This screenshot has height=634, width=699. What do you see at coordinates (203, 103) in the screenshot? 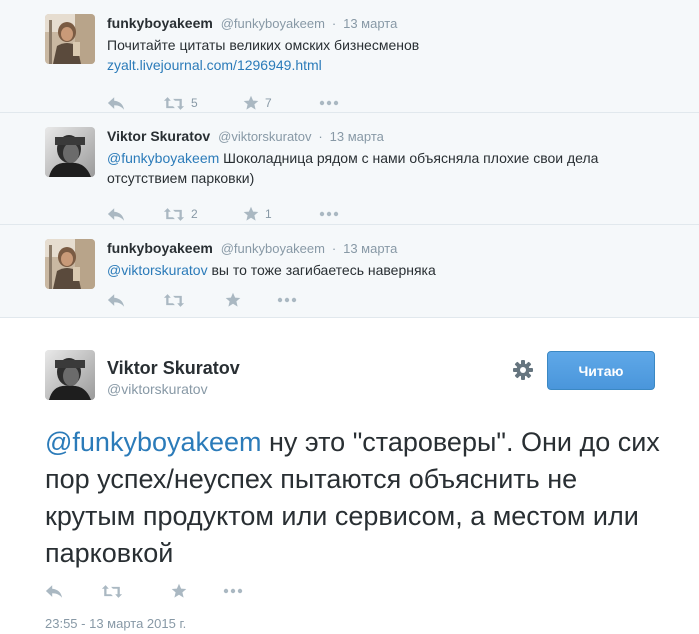
I see `retweet-button: 5` at bounding box center [203, 103].